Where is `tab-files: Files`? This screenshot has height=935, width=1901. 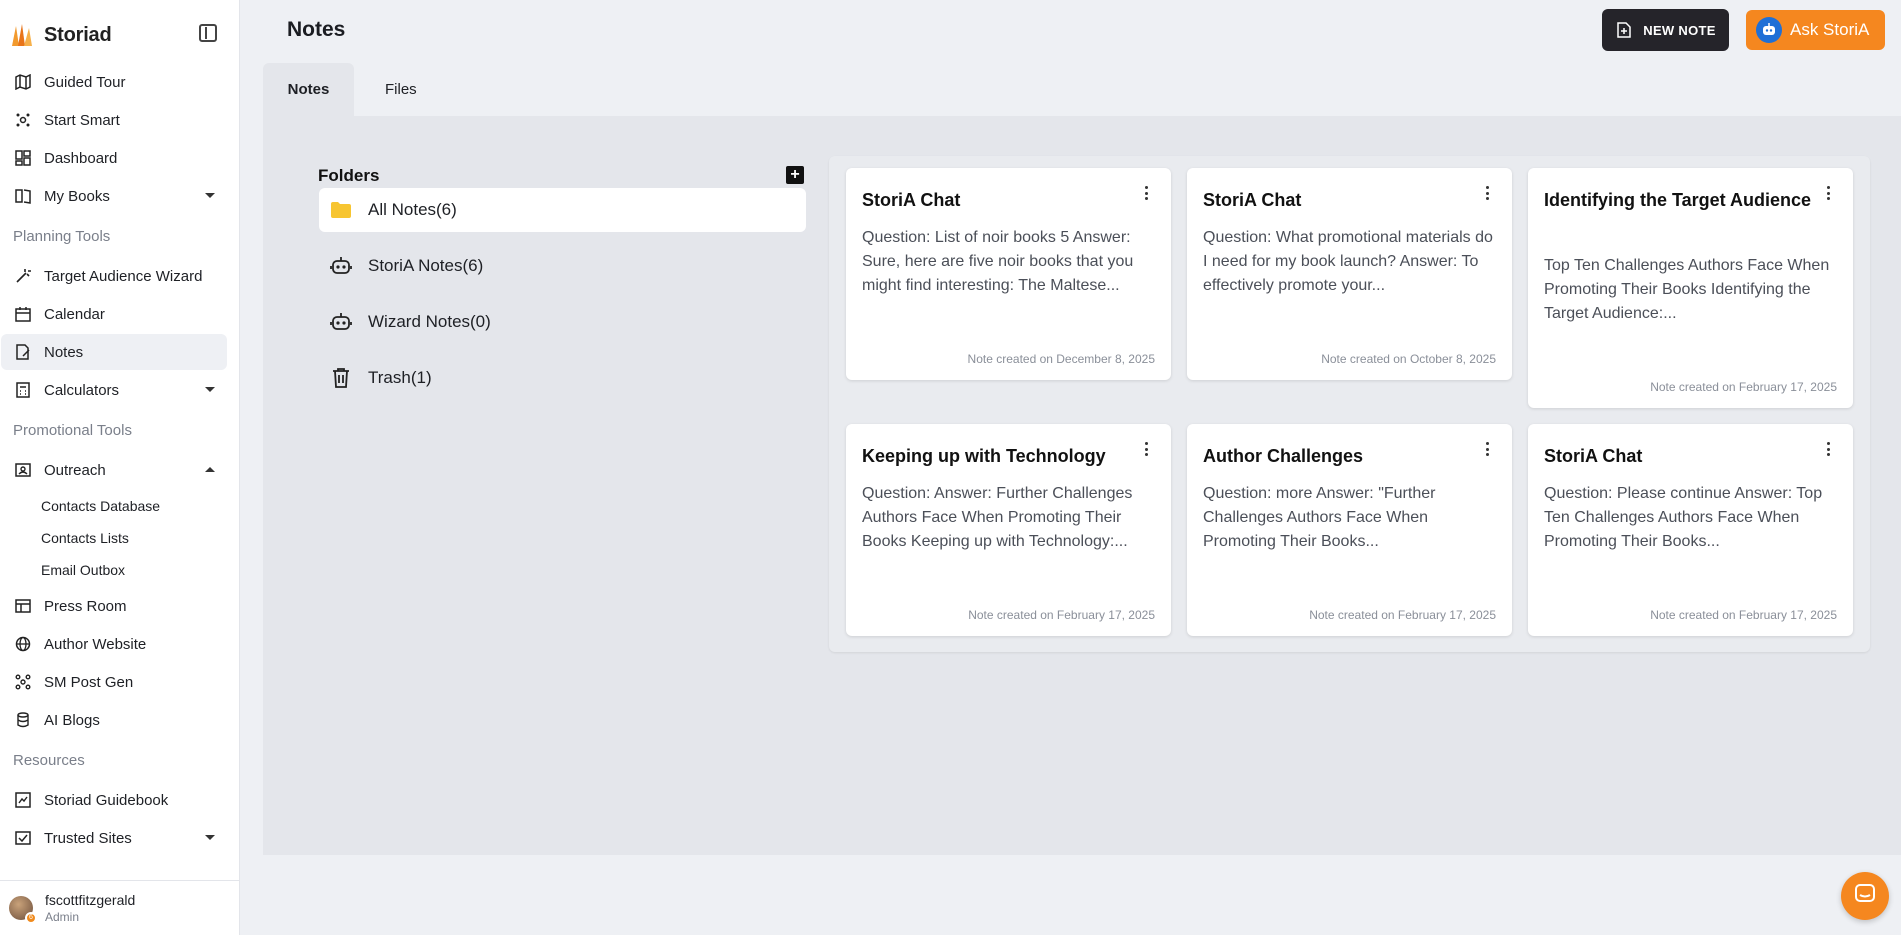
tab-files: Files is located at coordinates (398, 89).